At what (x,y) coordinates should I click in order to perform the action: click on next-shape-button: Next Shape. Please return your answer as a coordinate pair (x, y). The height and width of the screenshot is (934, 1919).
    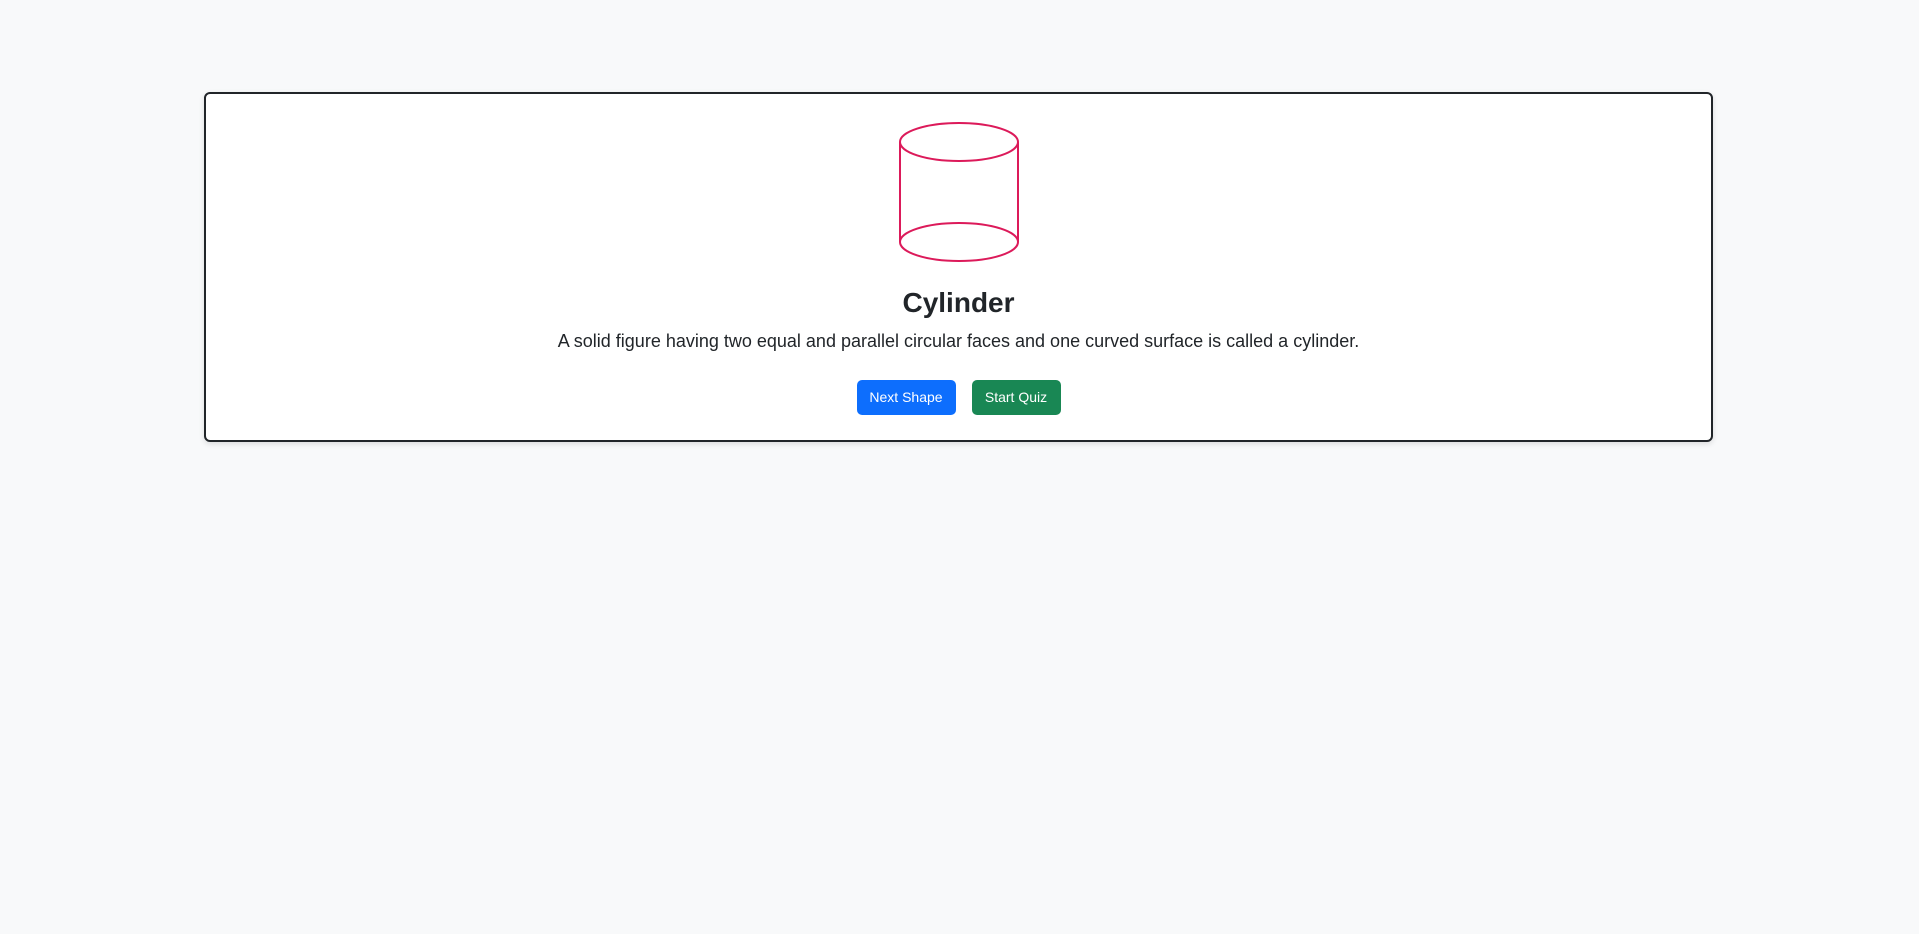
    Looking at the image, I should click on (906, 397).